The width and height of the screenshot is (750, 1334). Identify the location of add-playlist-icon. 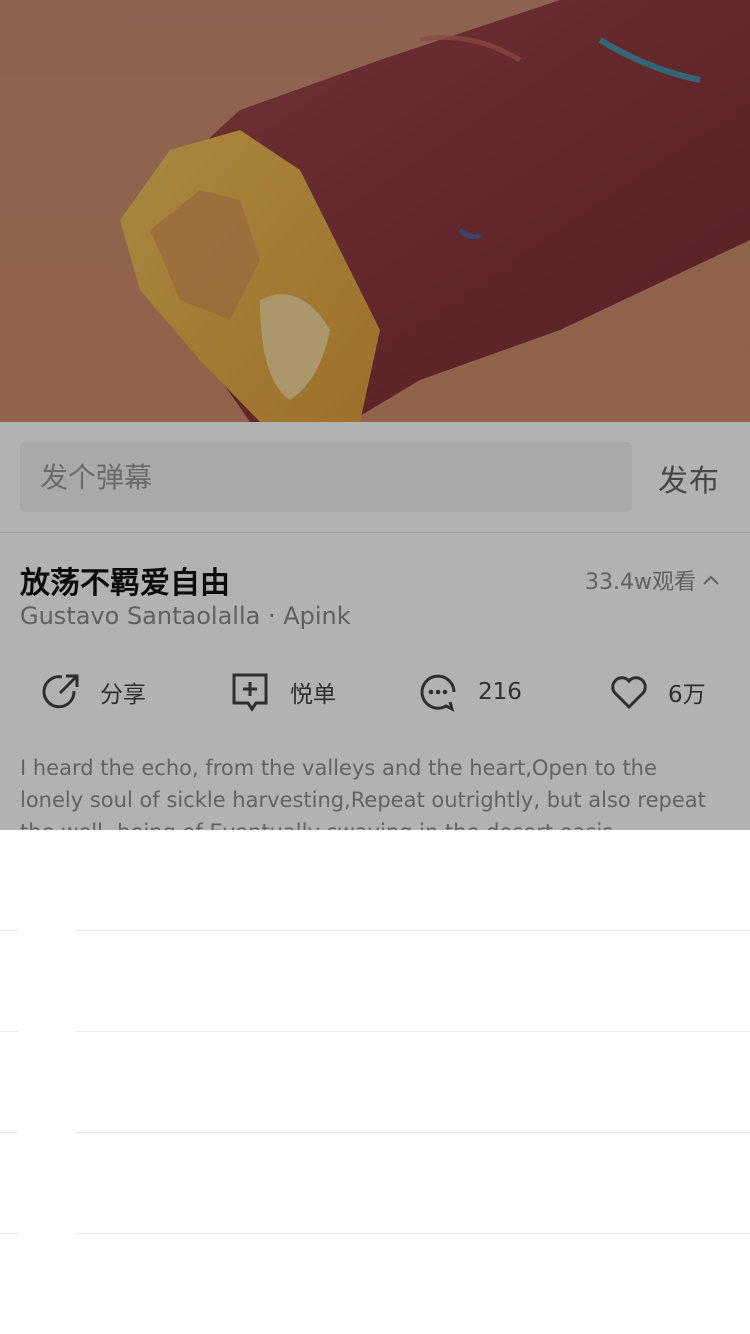
(250, 692).